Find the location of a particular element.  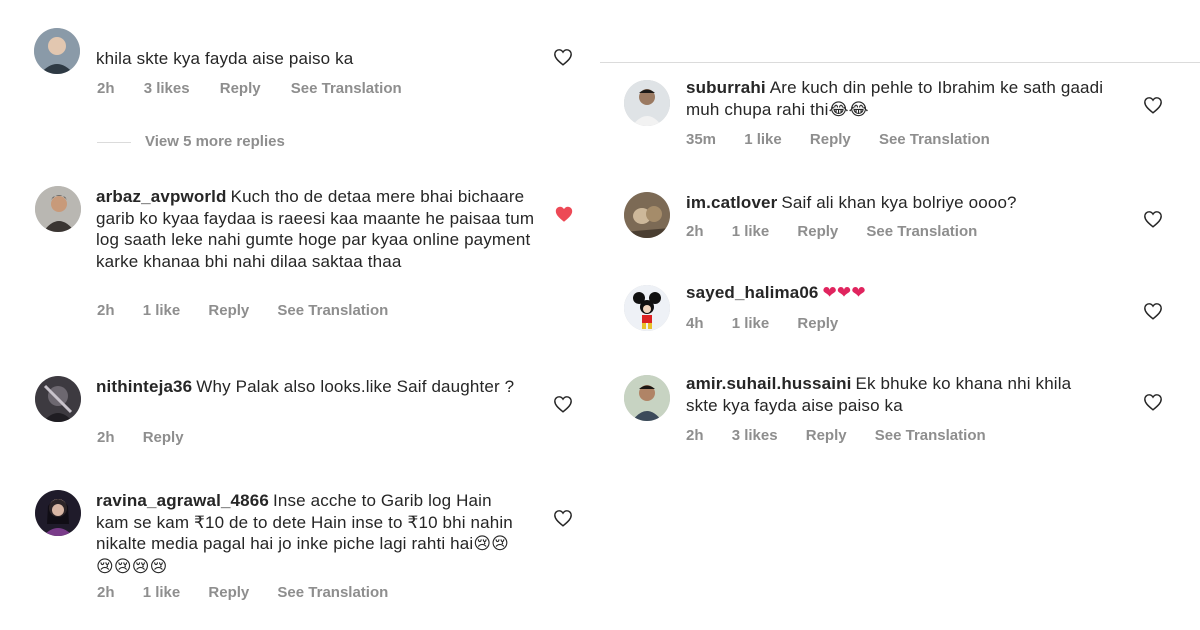

heart-filled-icon is located at coordinates (564, 214).